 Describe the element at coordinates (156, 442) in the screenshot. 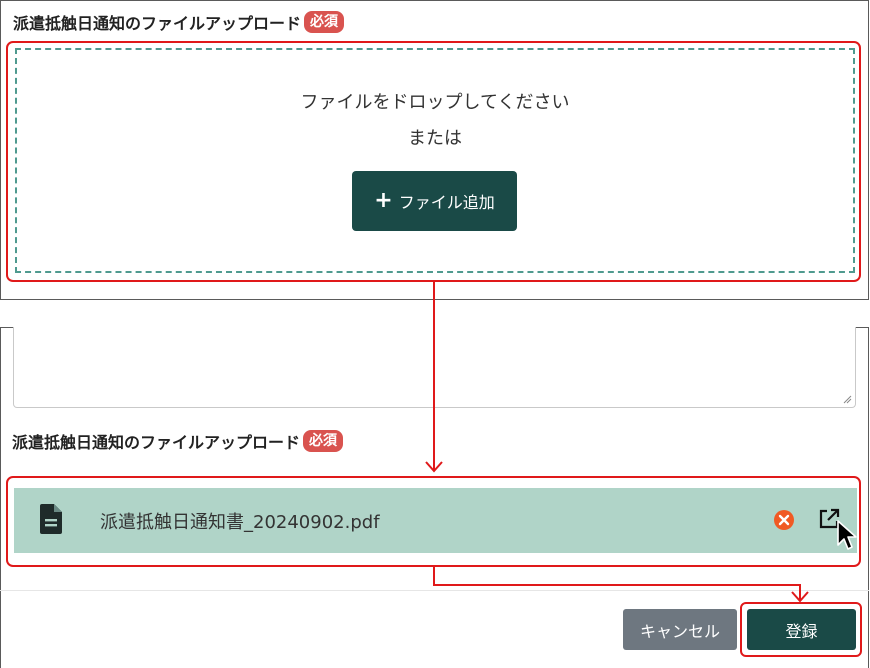

I see `uploaded-label-text: 派遣抵触日通知のファイルアップロード` at that location.